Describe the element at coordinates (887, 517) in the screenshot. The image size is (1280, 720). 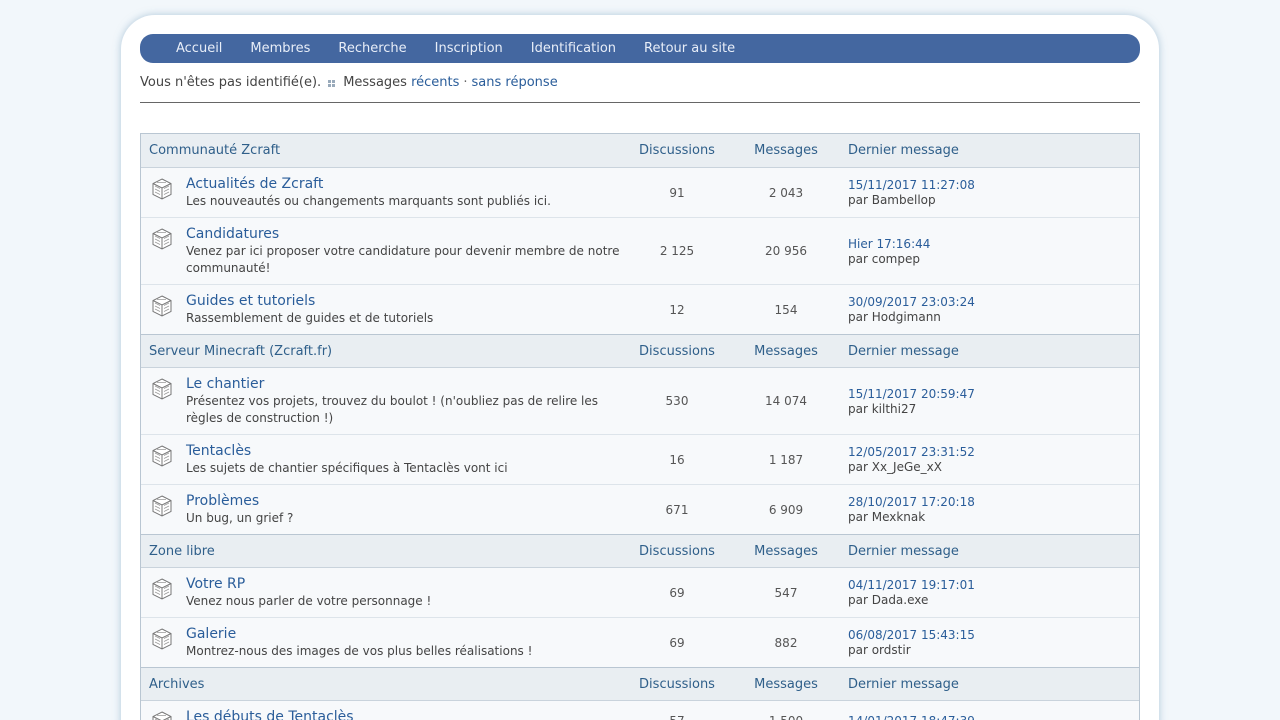
I see `last-message-author: par Mexknak` at that location.